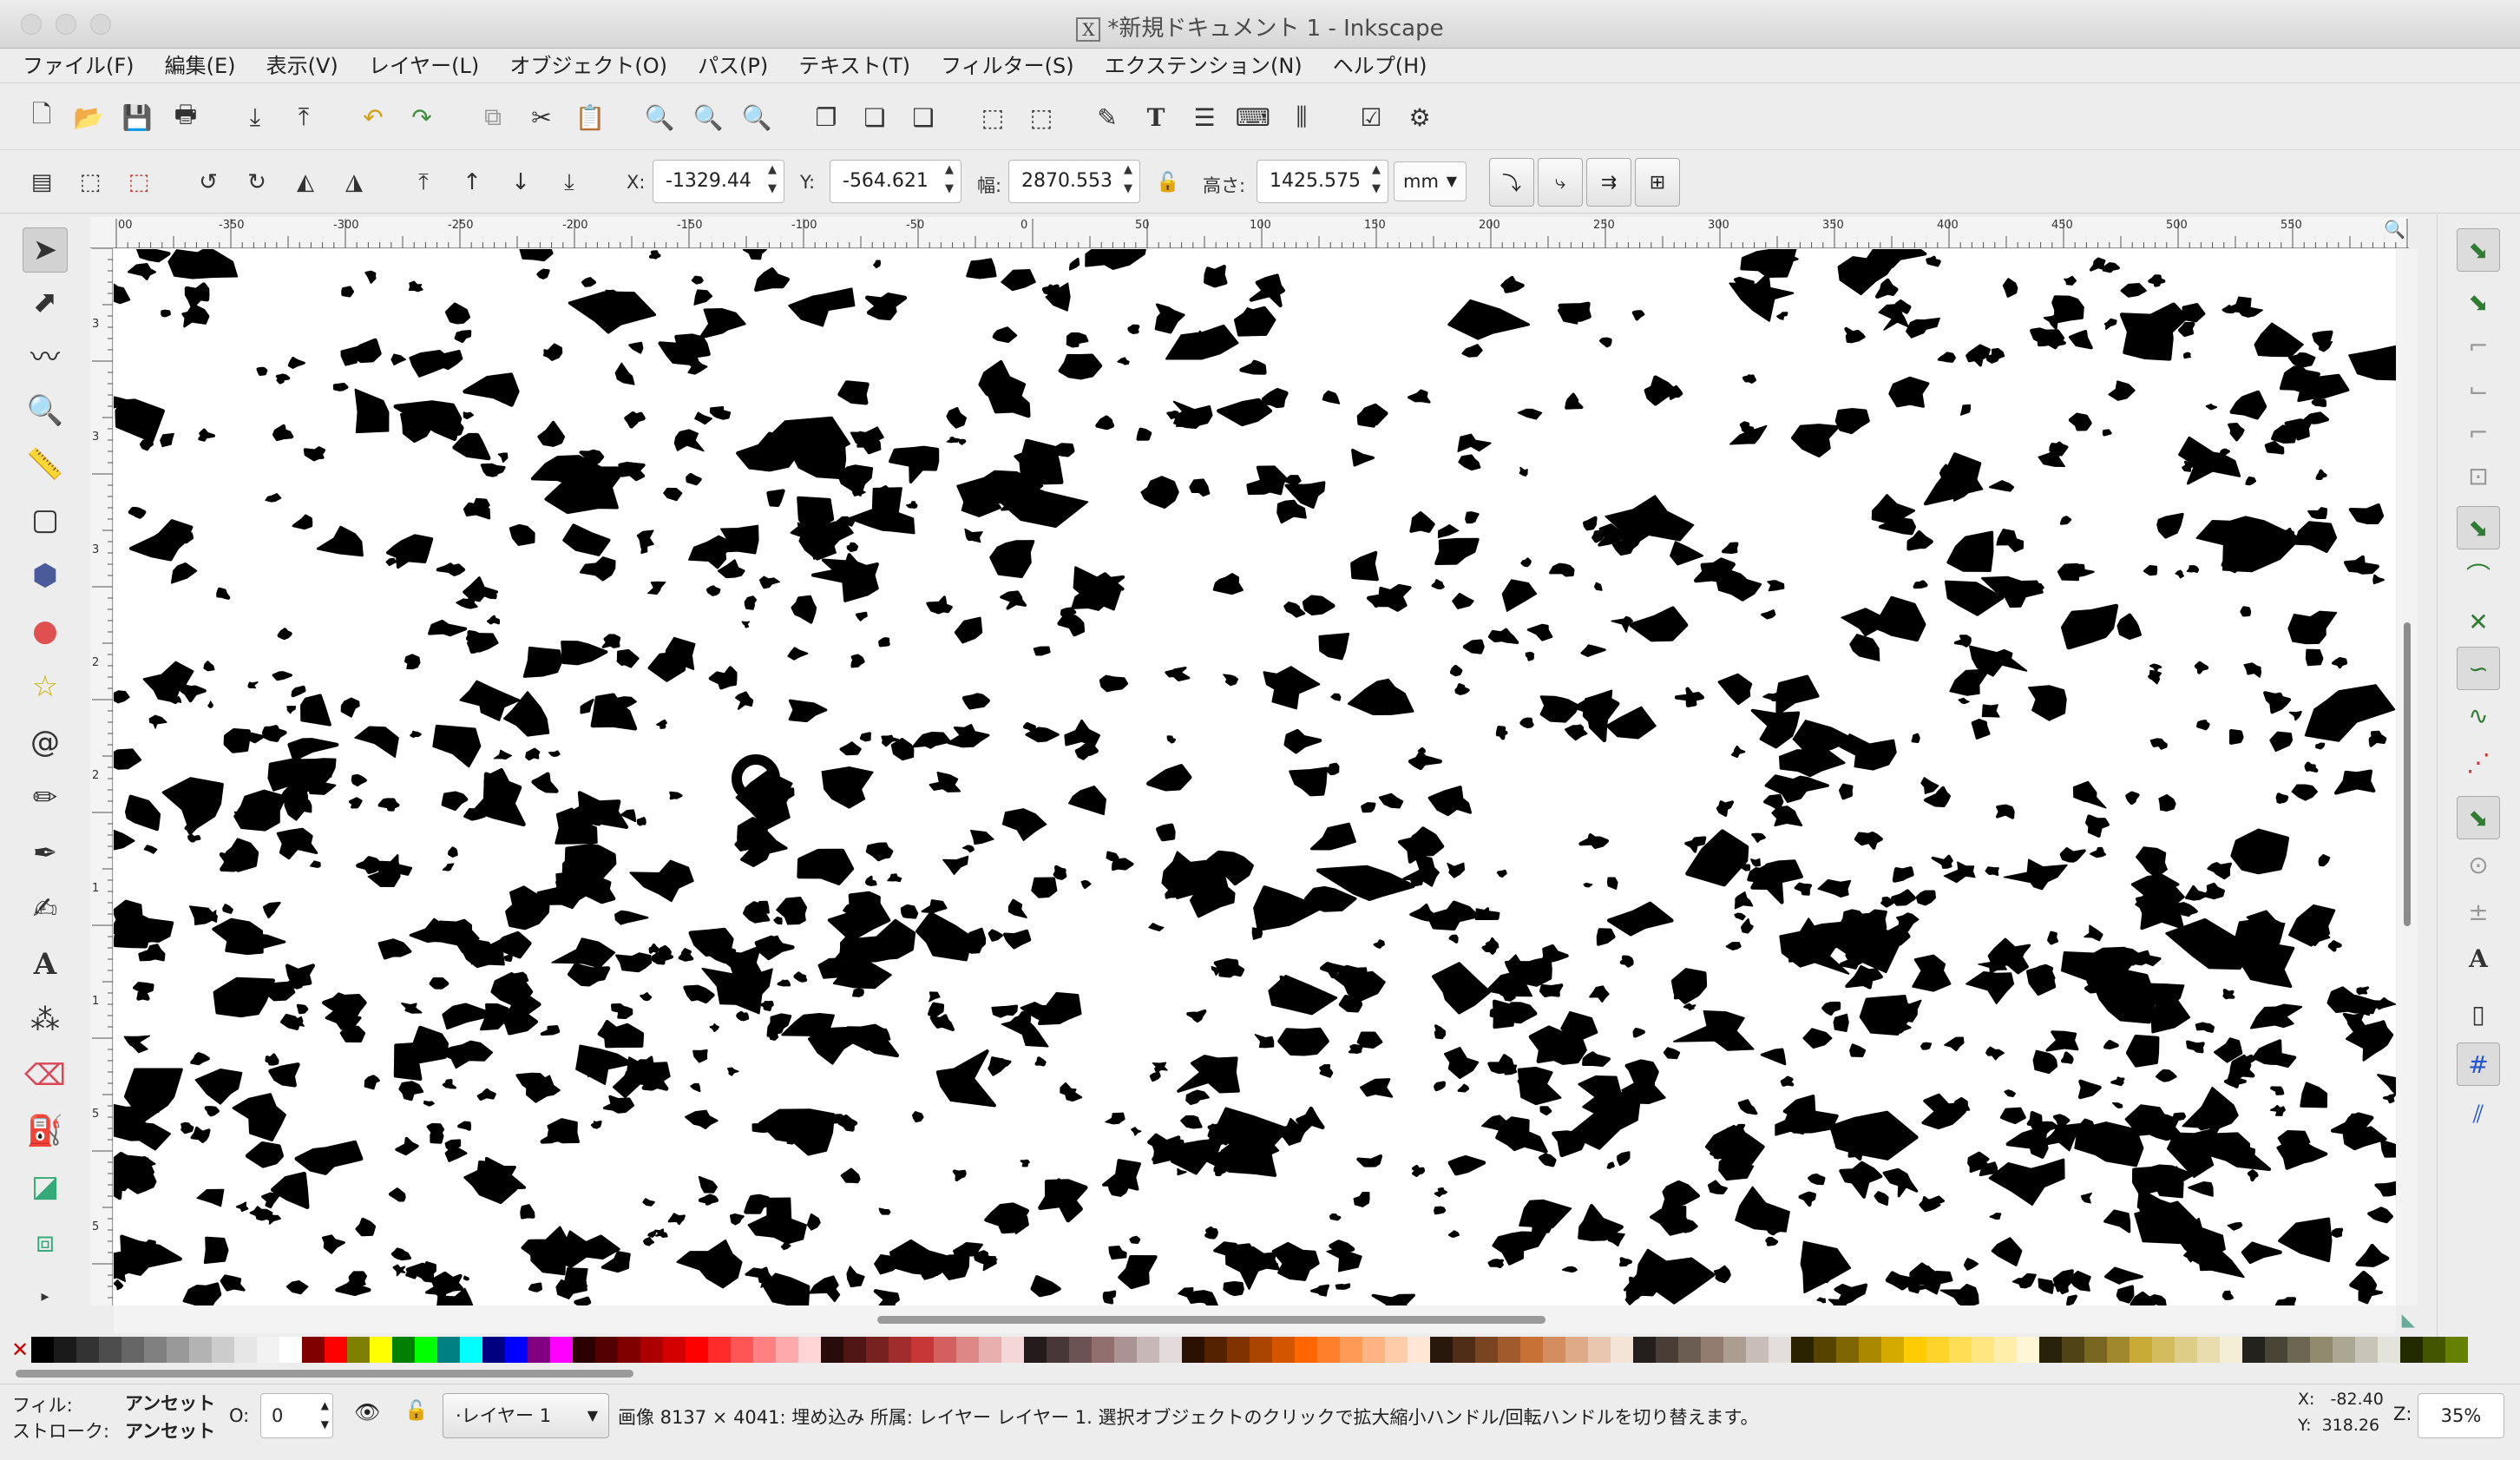 This screenshot has height=1460, width=2520. Describe the element at coordinates (1511, 182) in the screenshot. I see `scale-stroke-toggle: ⤵` at that location.